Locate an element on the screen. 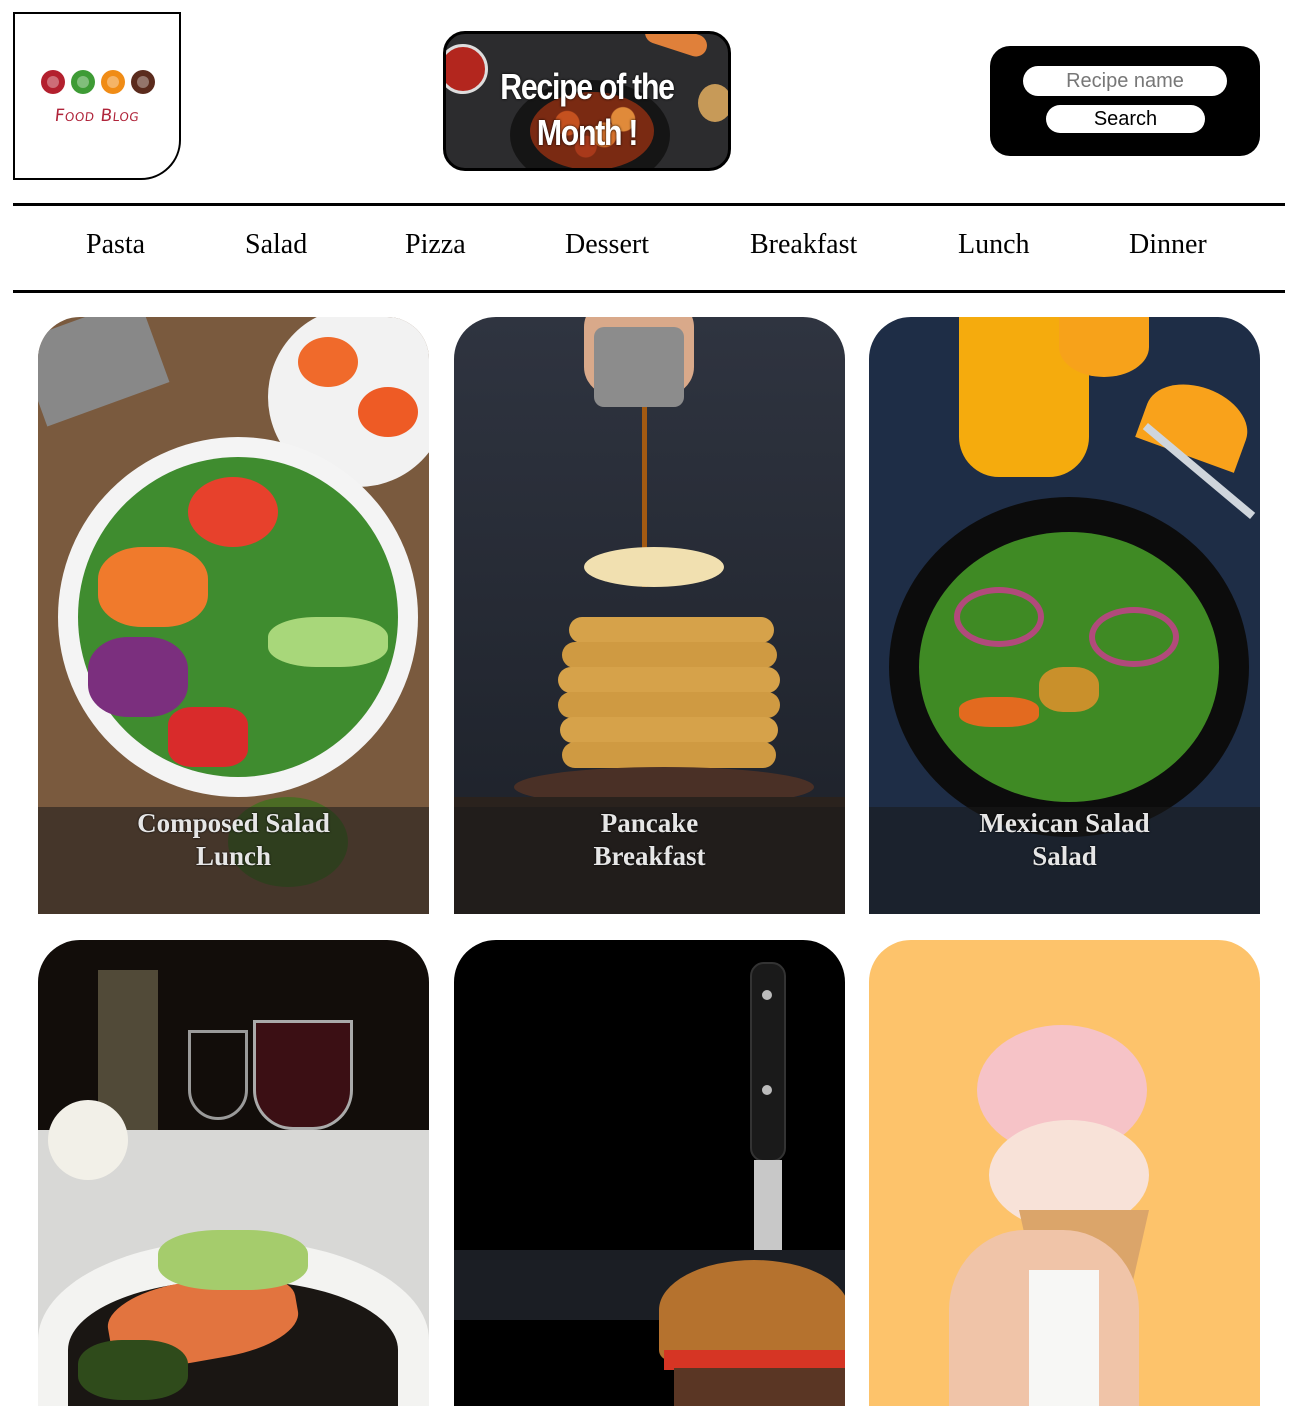 The height and width of the screenshot is (1406, 1297). nav-item-pasta: Pasta is located at coordinates (115, 245).